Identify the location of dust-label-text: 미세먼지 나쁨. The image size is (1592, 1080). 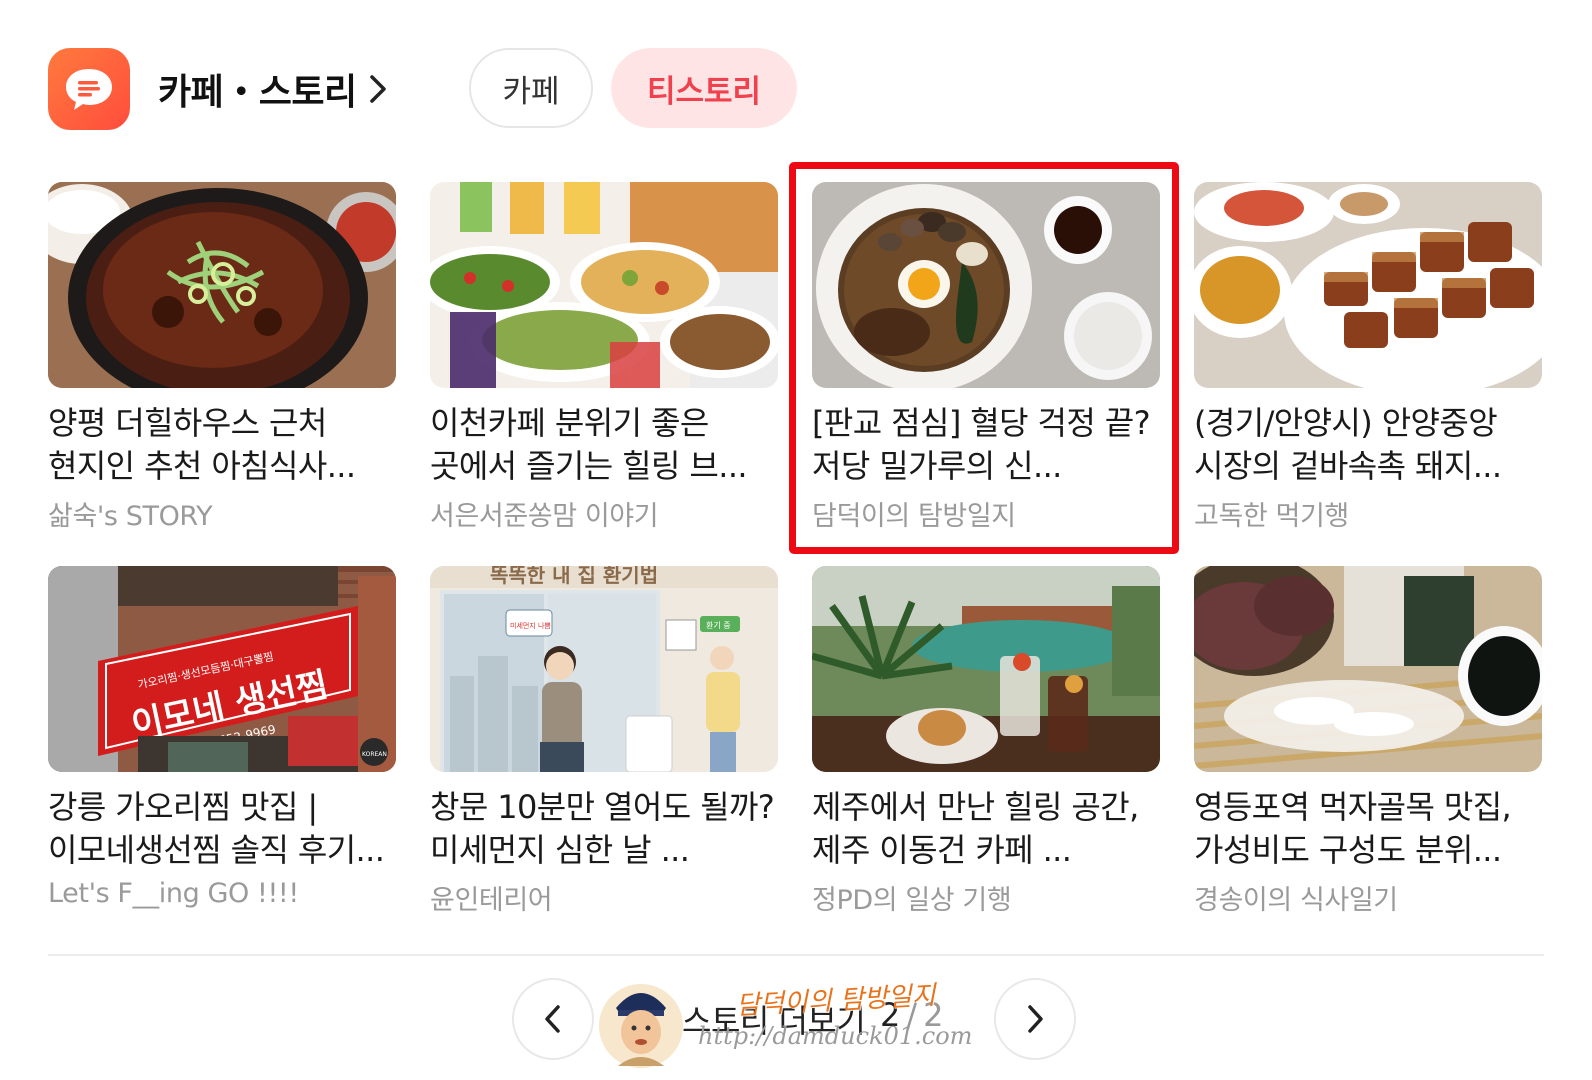
(530, 625).